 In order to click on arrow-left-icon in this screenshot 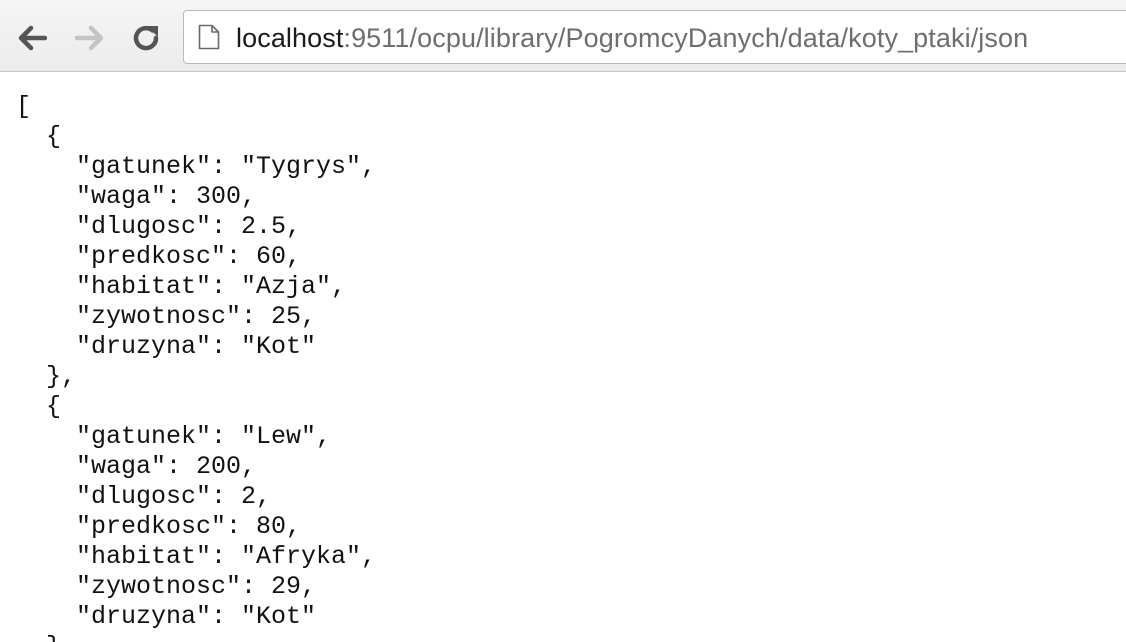, I will do `click(32, 38)`.